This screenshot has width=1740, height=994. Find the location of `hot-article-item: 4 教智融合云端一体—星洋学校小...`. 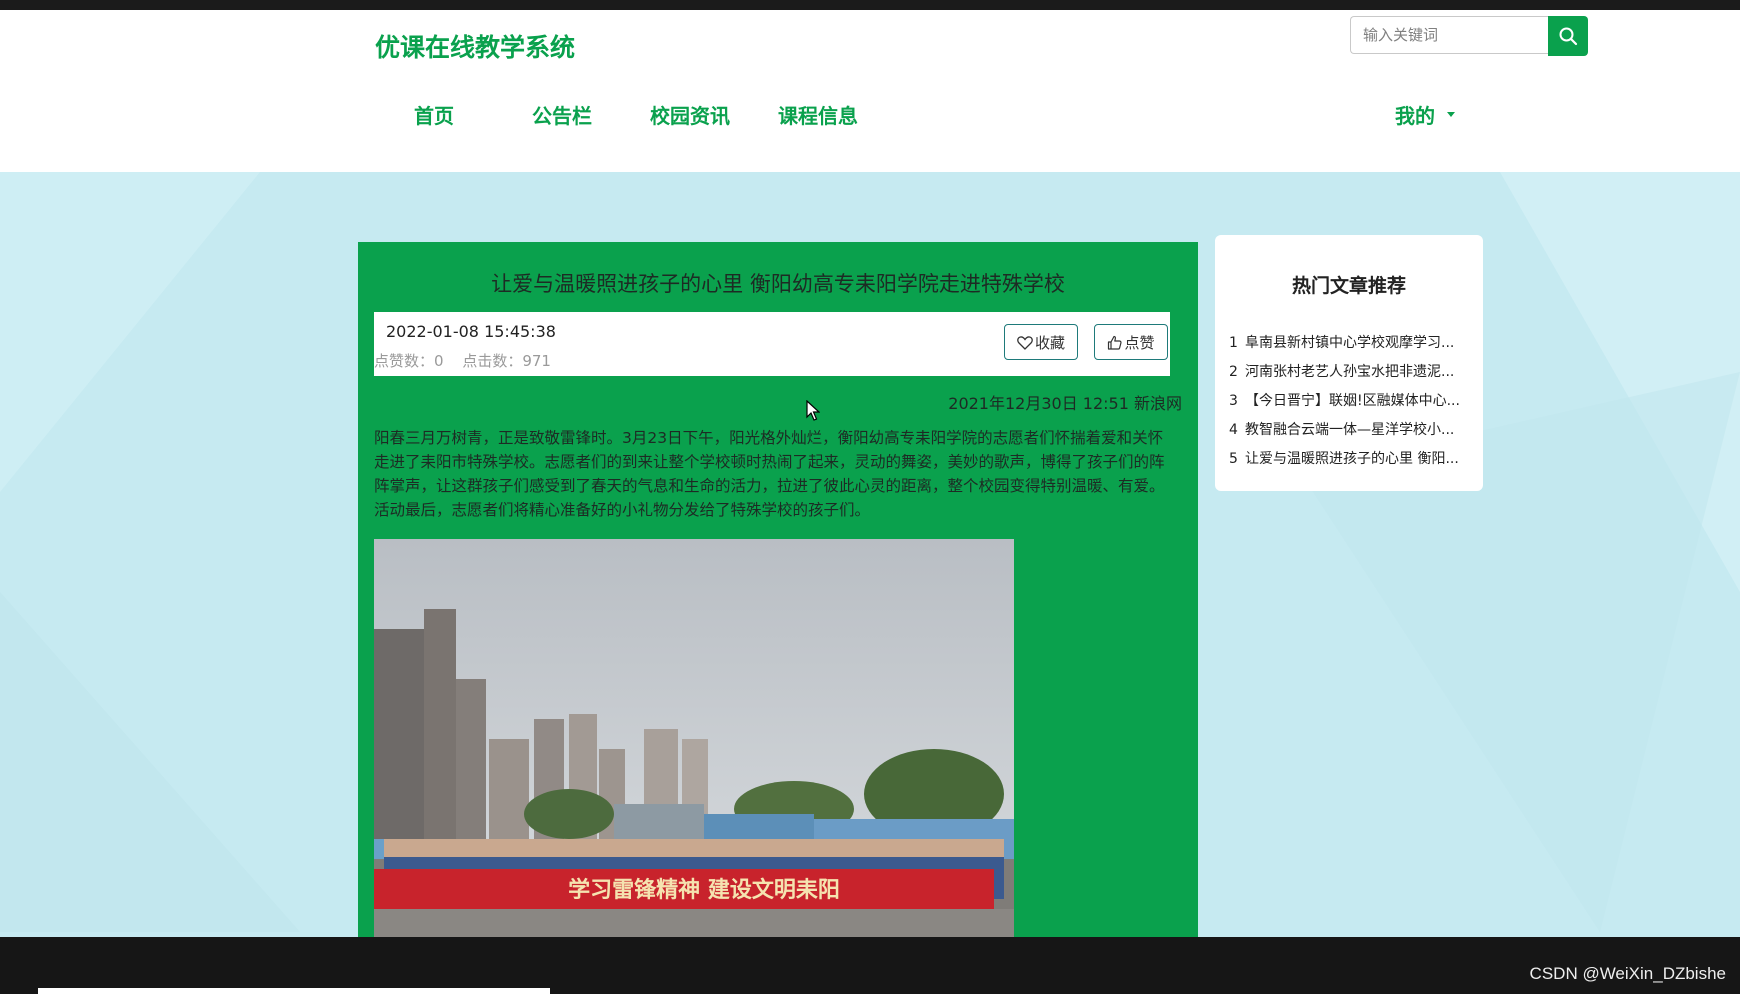

hot-article-item: 4 教智融合云端一体—星洋学校小... is located at coordinates (1349, 433).